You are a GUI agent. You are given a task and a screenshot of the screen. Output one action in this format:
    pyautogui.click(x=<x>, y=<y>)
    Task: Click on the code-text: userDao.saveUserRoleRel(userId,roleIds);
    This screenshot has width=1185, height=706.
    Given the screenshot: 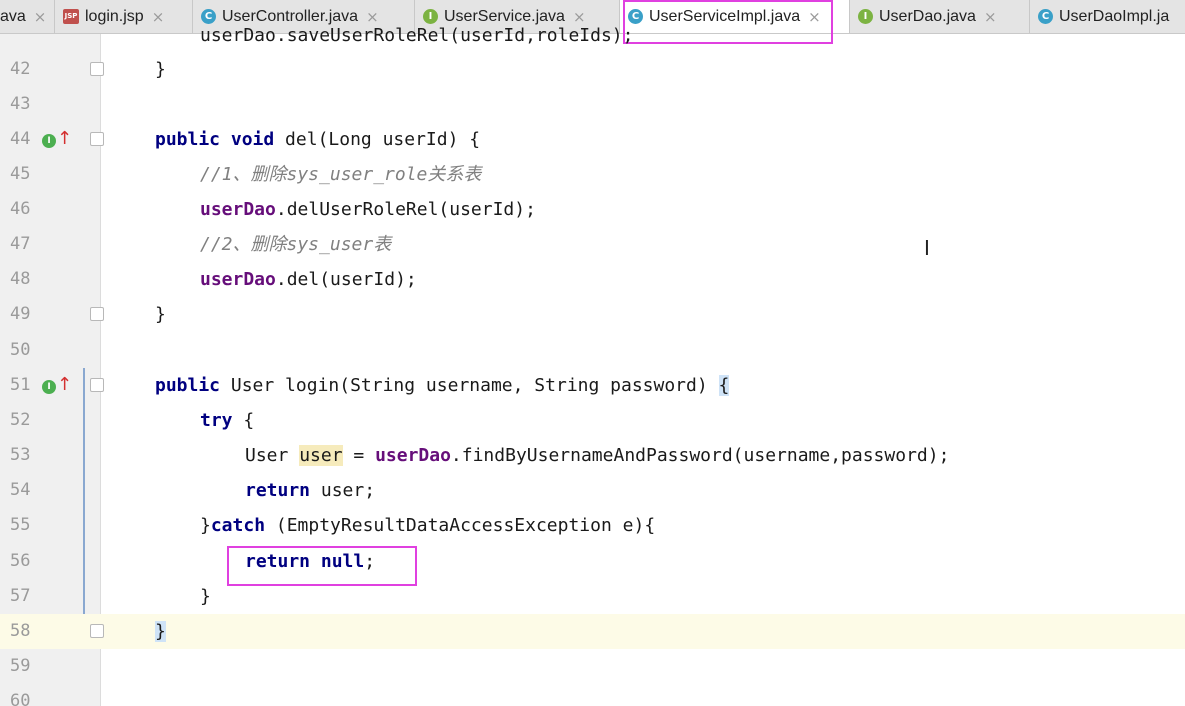 What is the action you would take?
    pyautogui.click(x=417, y=35)
    